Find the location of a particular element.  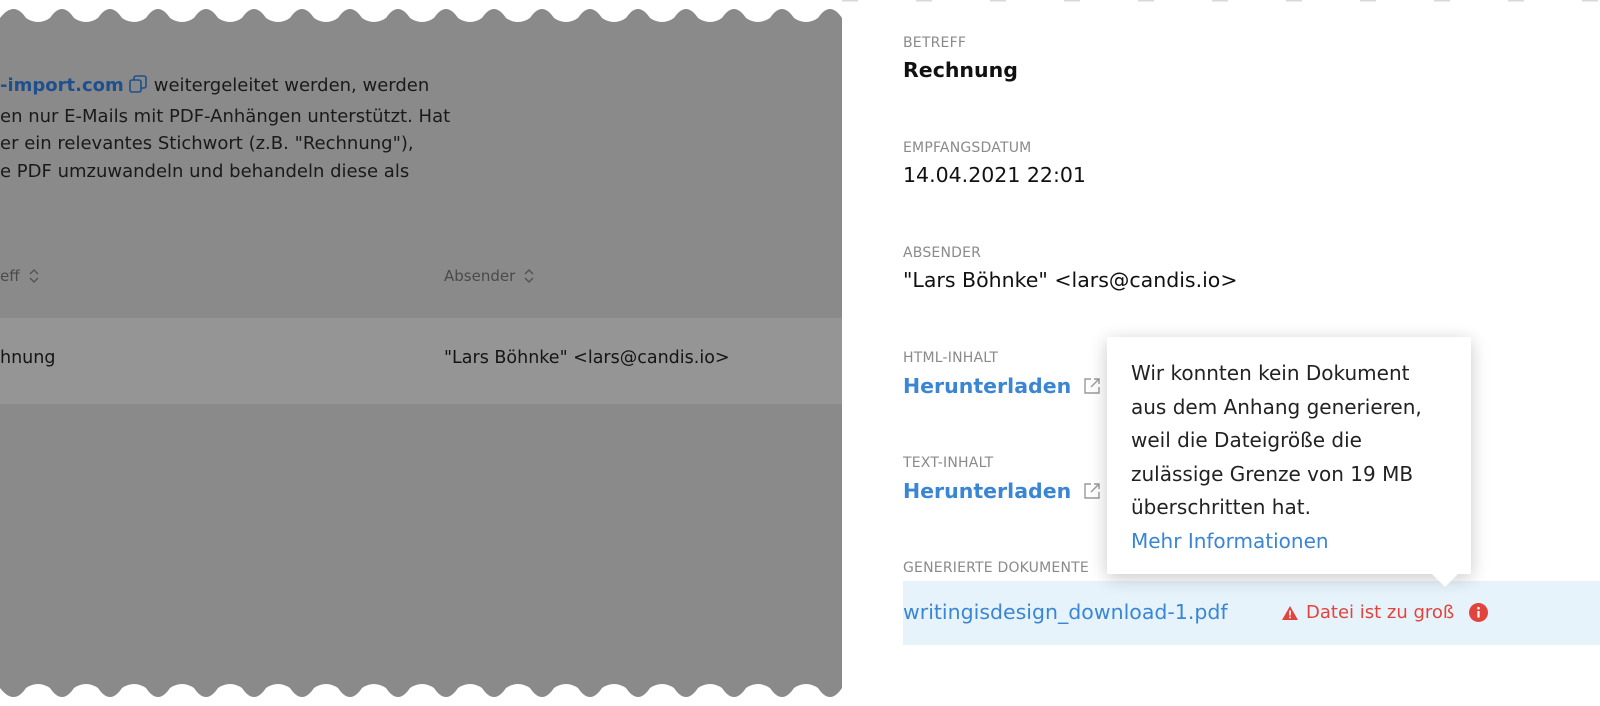

warning-icon is located at coordinates (1290, 612).